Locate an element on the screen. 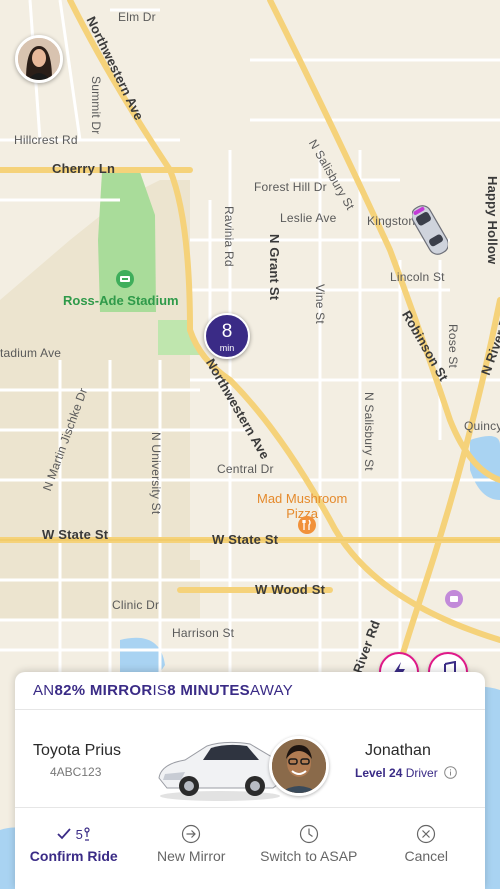 Image resolution: width=500 pixels, height=889 pixels. stadium-label: Ross-Ade Stadium is located at coordinates (121, 300).